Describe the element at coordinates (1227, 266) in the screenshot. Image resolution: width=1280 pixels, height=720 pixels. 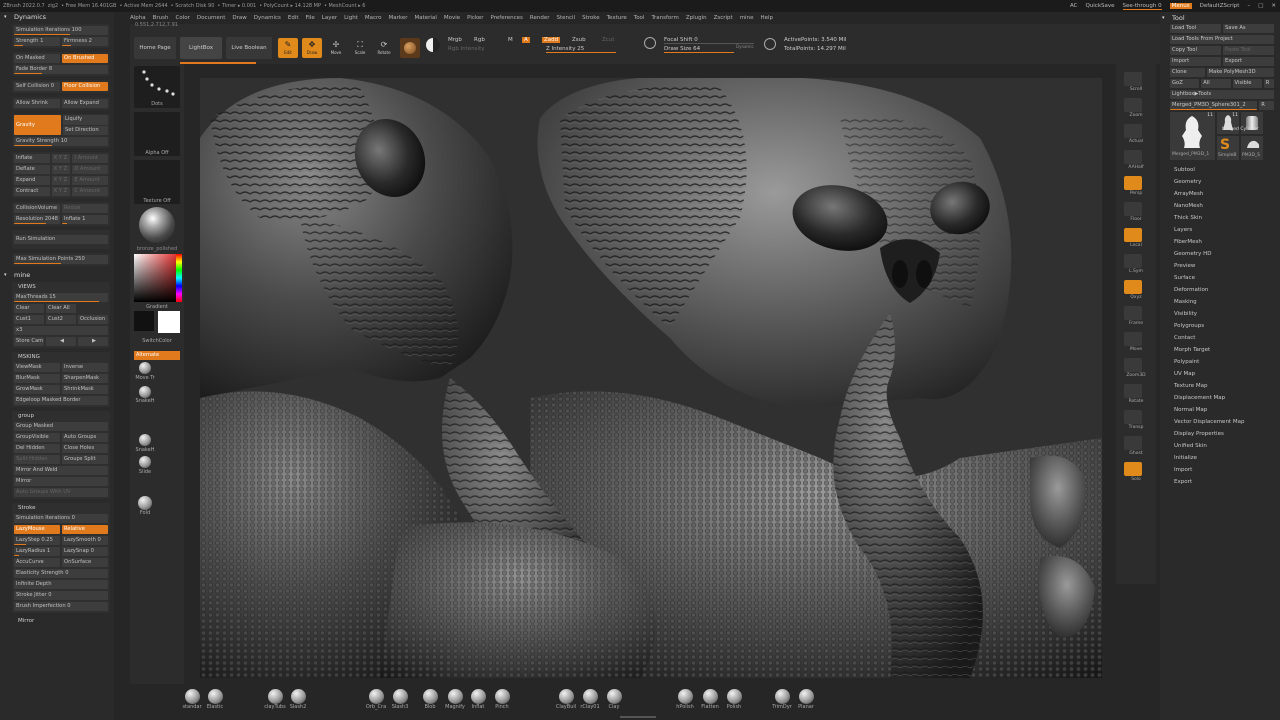
I see `tool-menu-preview: Preview` at that location.